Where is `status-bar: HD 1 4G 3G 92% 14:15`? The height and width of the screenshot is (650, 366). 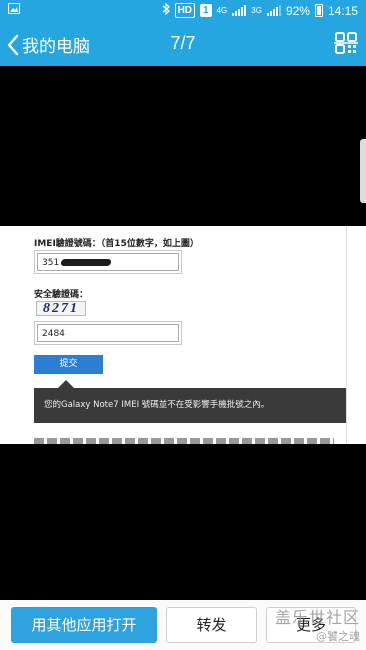 status-bar: HD 1 4G 3G 92% 14:15 is located at coordinates (183, 11).